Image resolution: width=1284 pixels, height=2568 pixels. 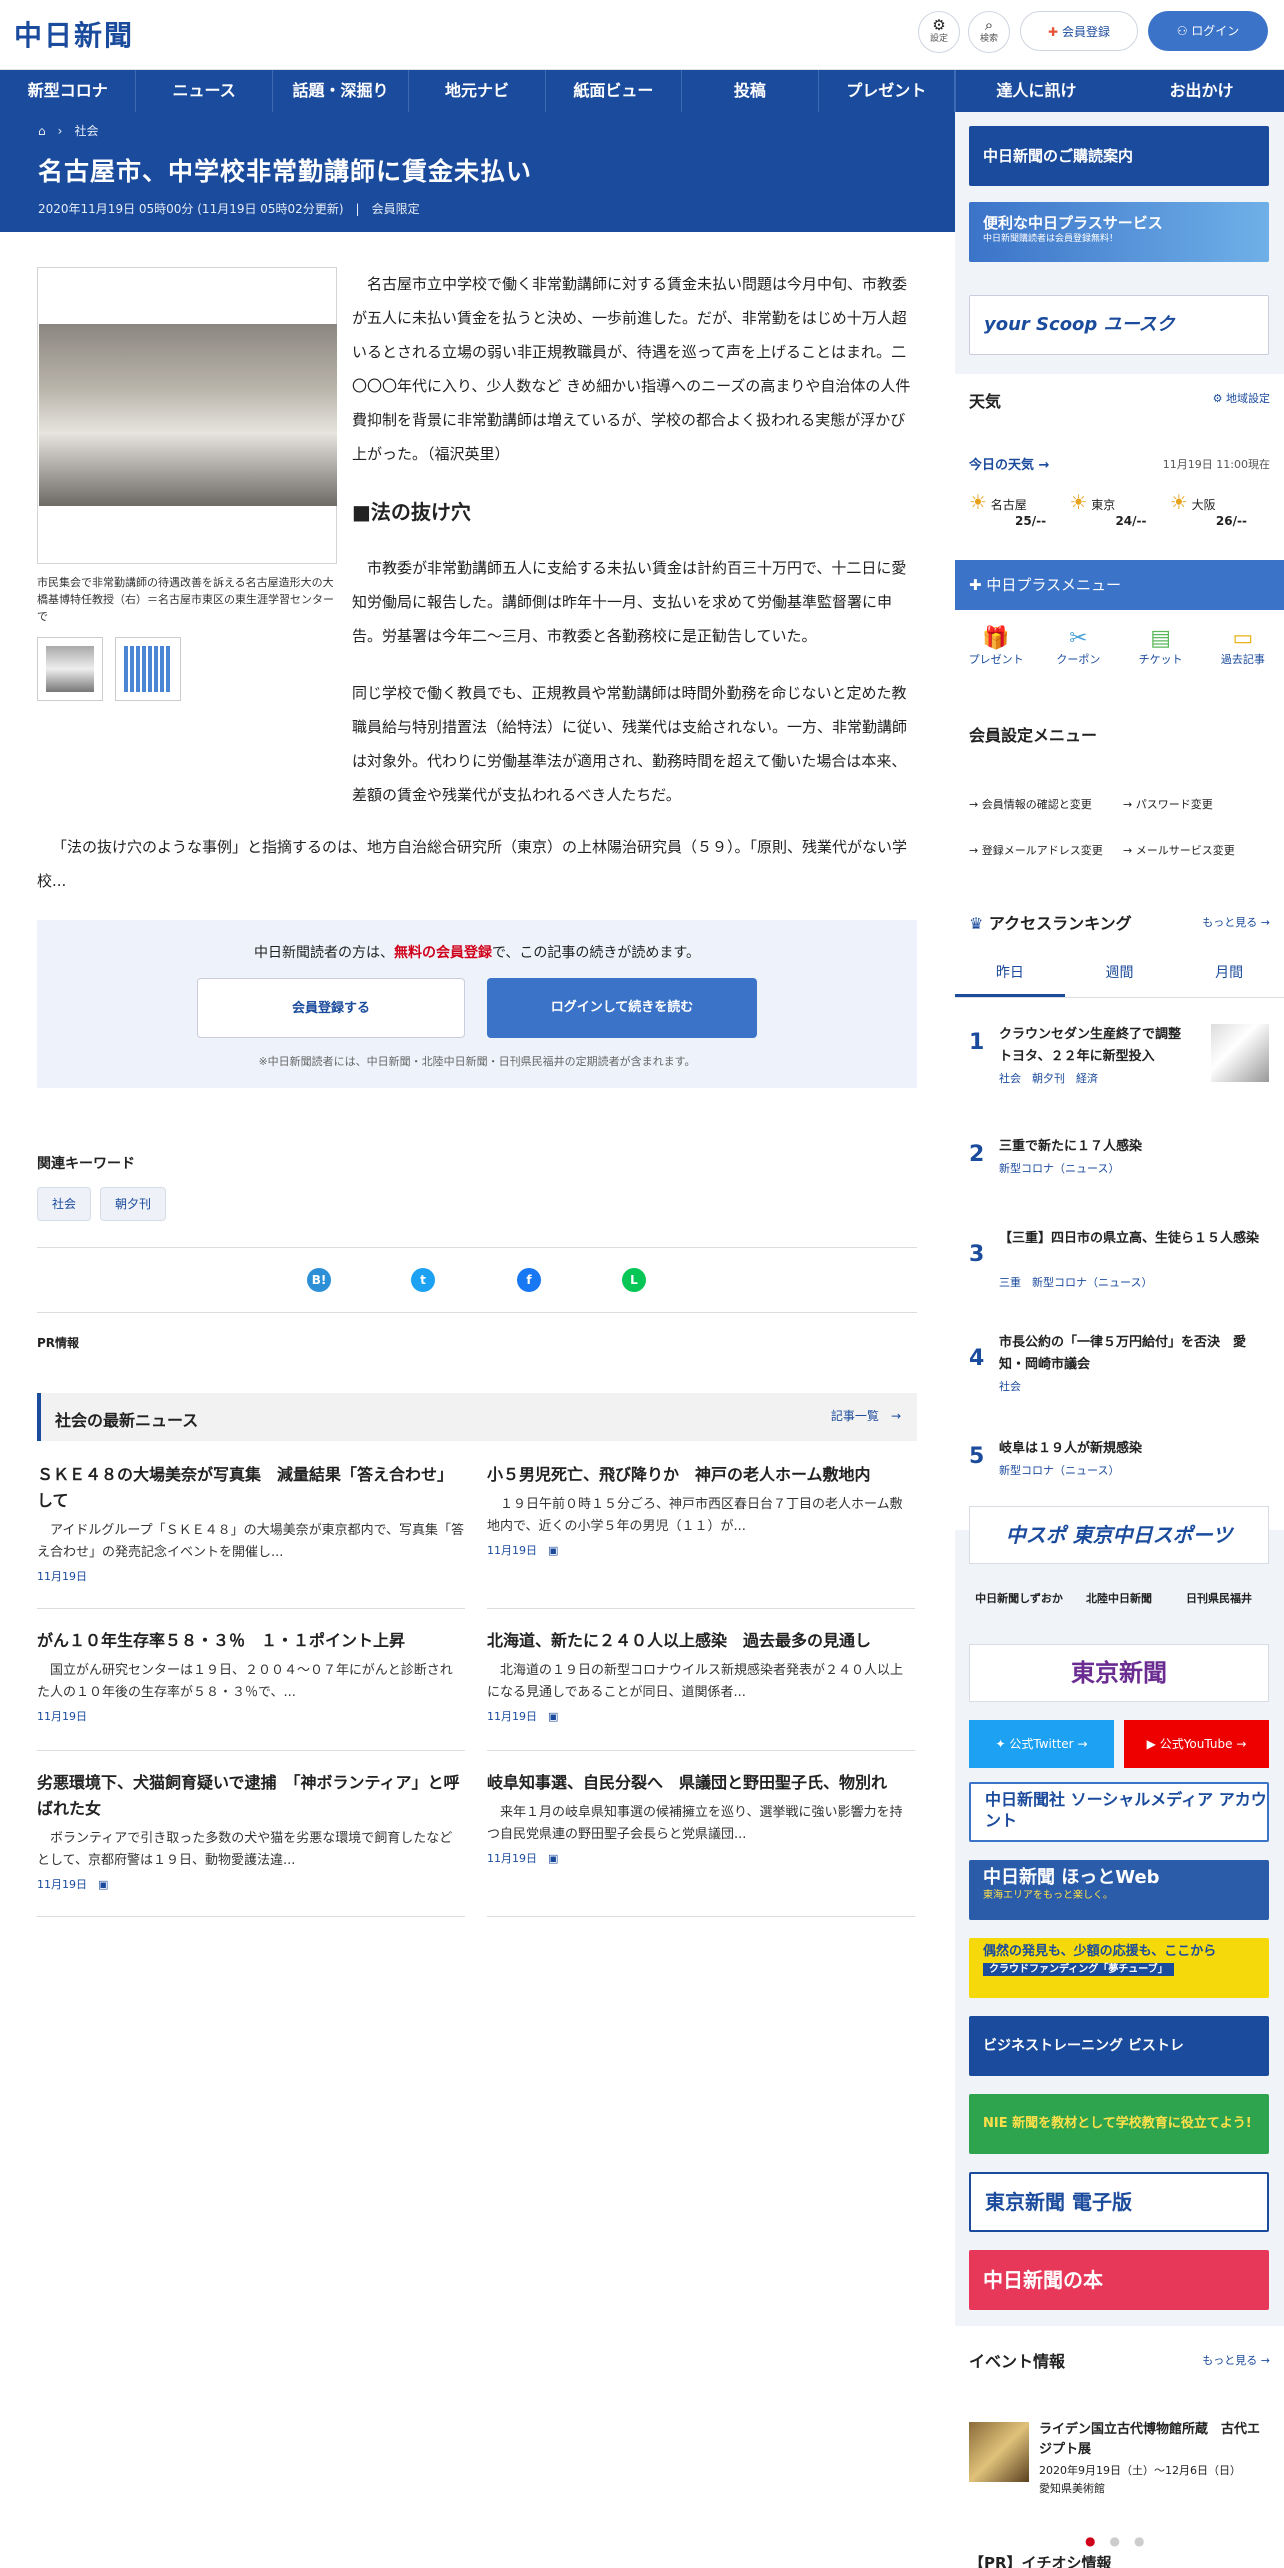 I want to click on weather-city: ☀ 東京 24/--, so click(x=1117, y=509).